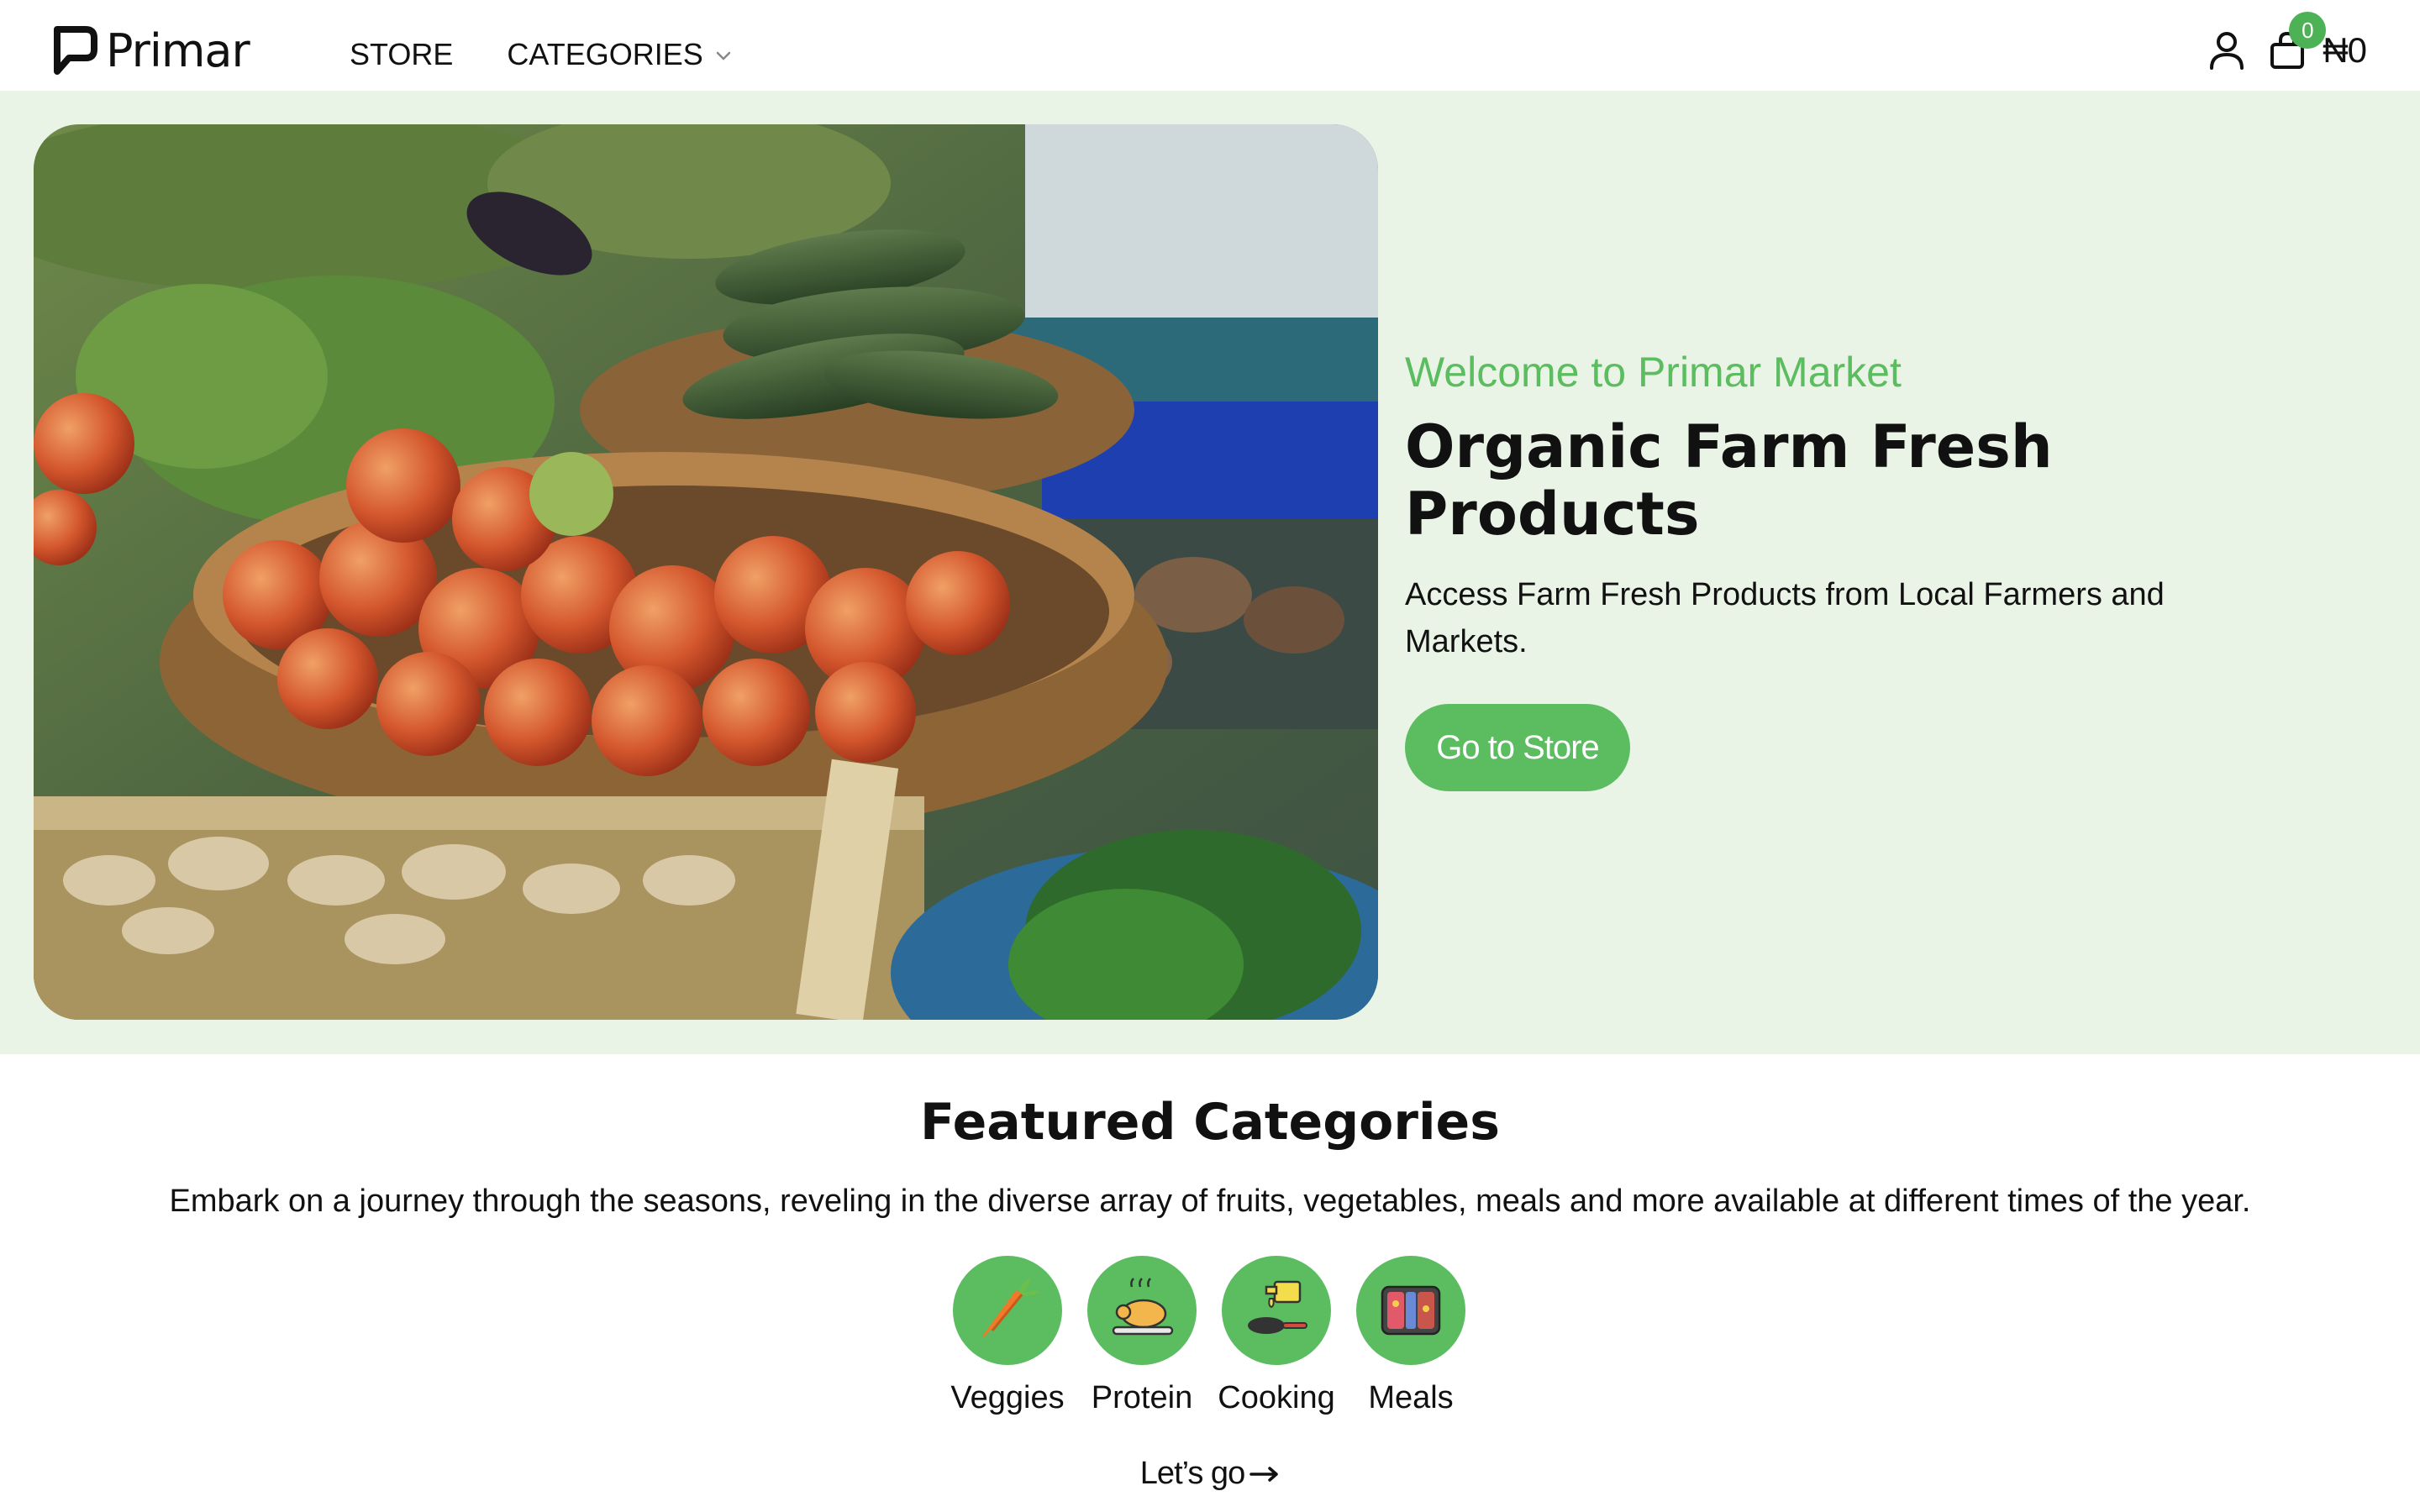  I want to click on main-nav: STORE CATEGORIES, so click(541, 54).